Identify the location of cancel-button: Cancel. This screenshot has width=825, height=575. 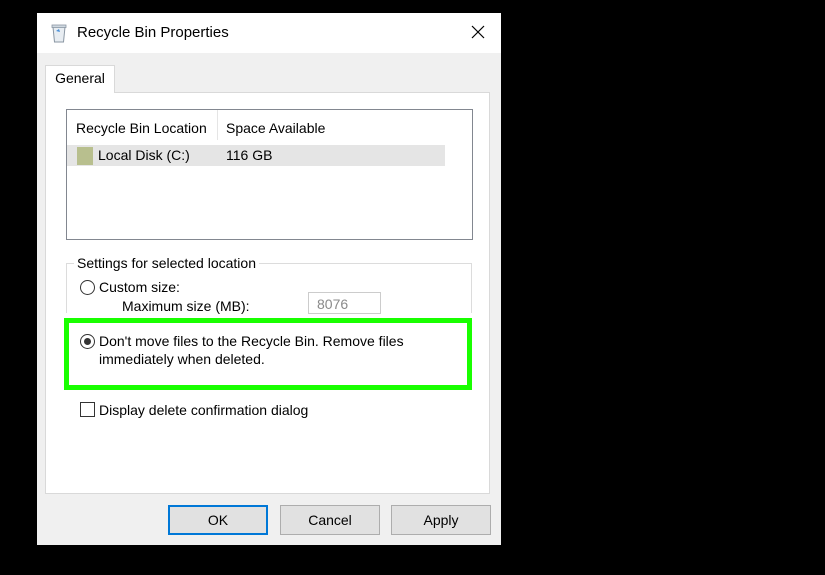
(330, 520).